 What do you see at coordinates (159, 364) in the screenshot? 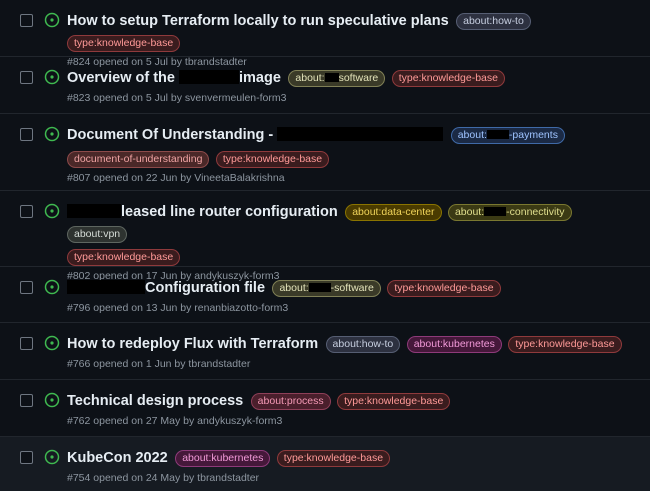
I see `issue-meta: #766 opened on 1 Jun by tbrandstadter` at bounding box center [159, 364].